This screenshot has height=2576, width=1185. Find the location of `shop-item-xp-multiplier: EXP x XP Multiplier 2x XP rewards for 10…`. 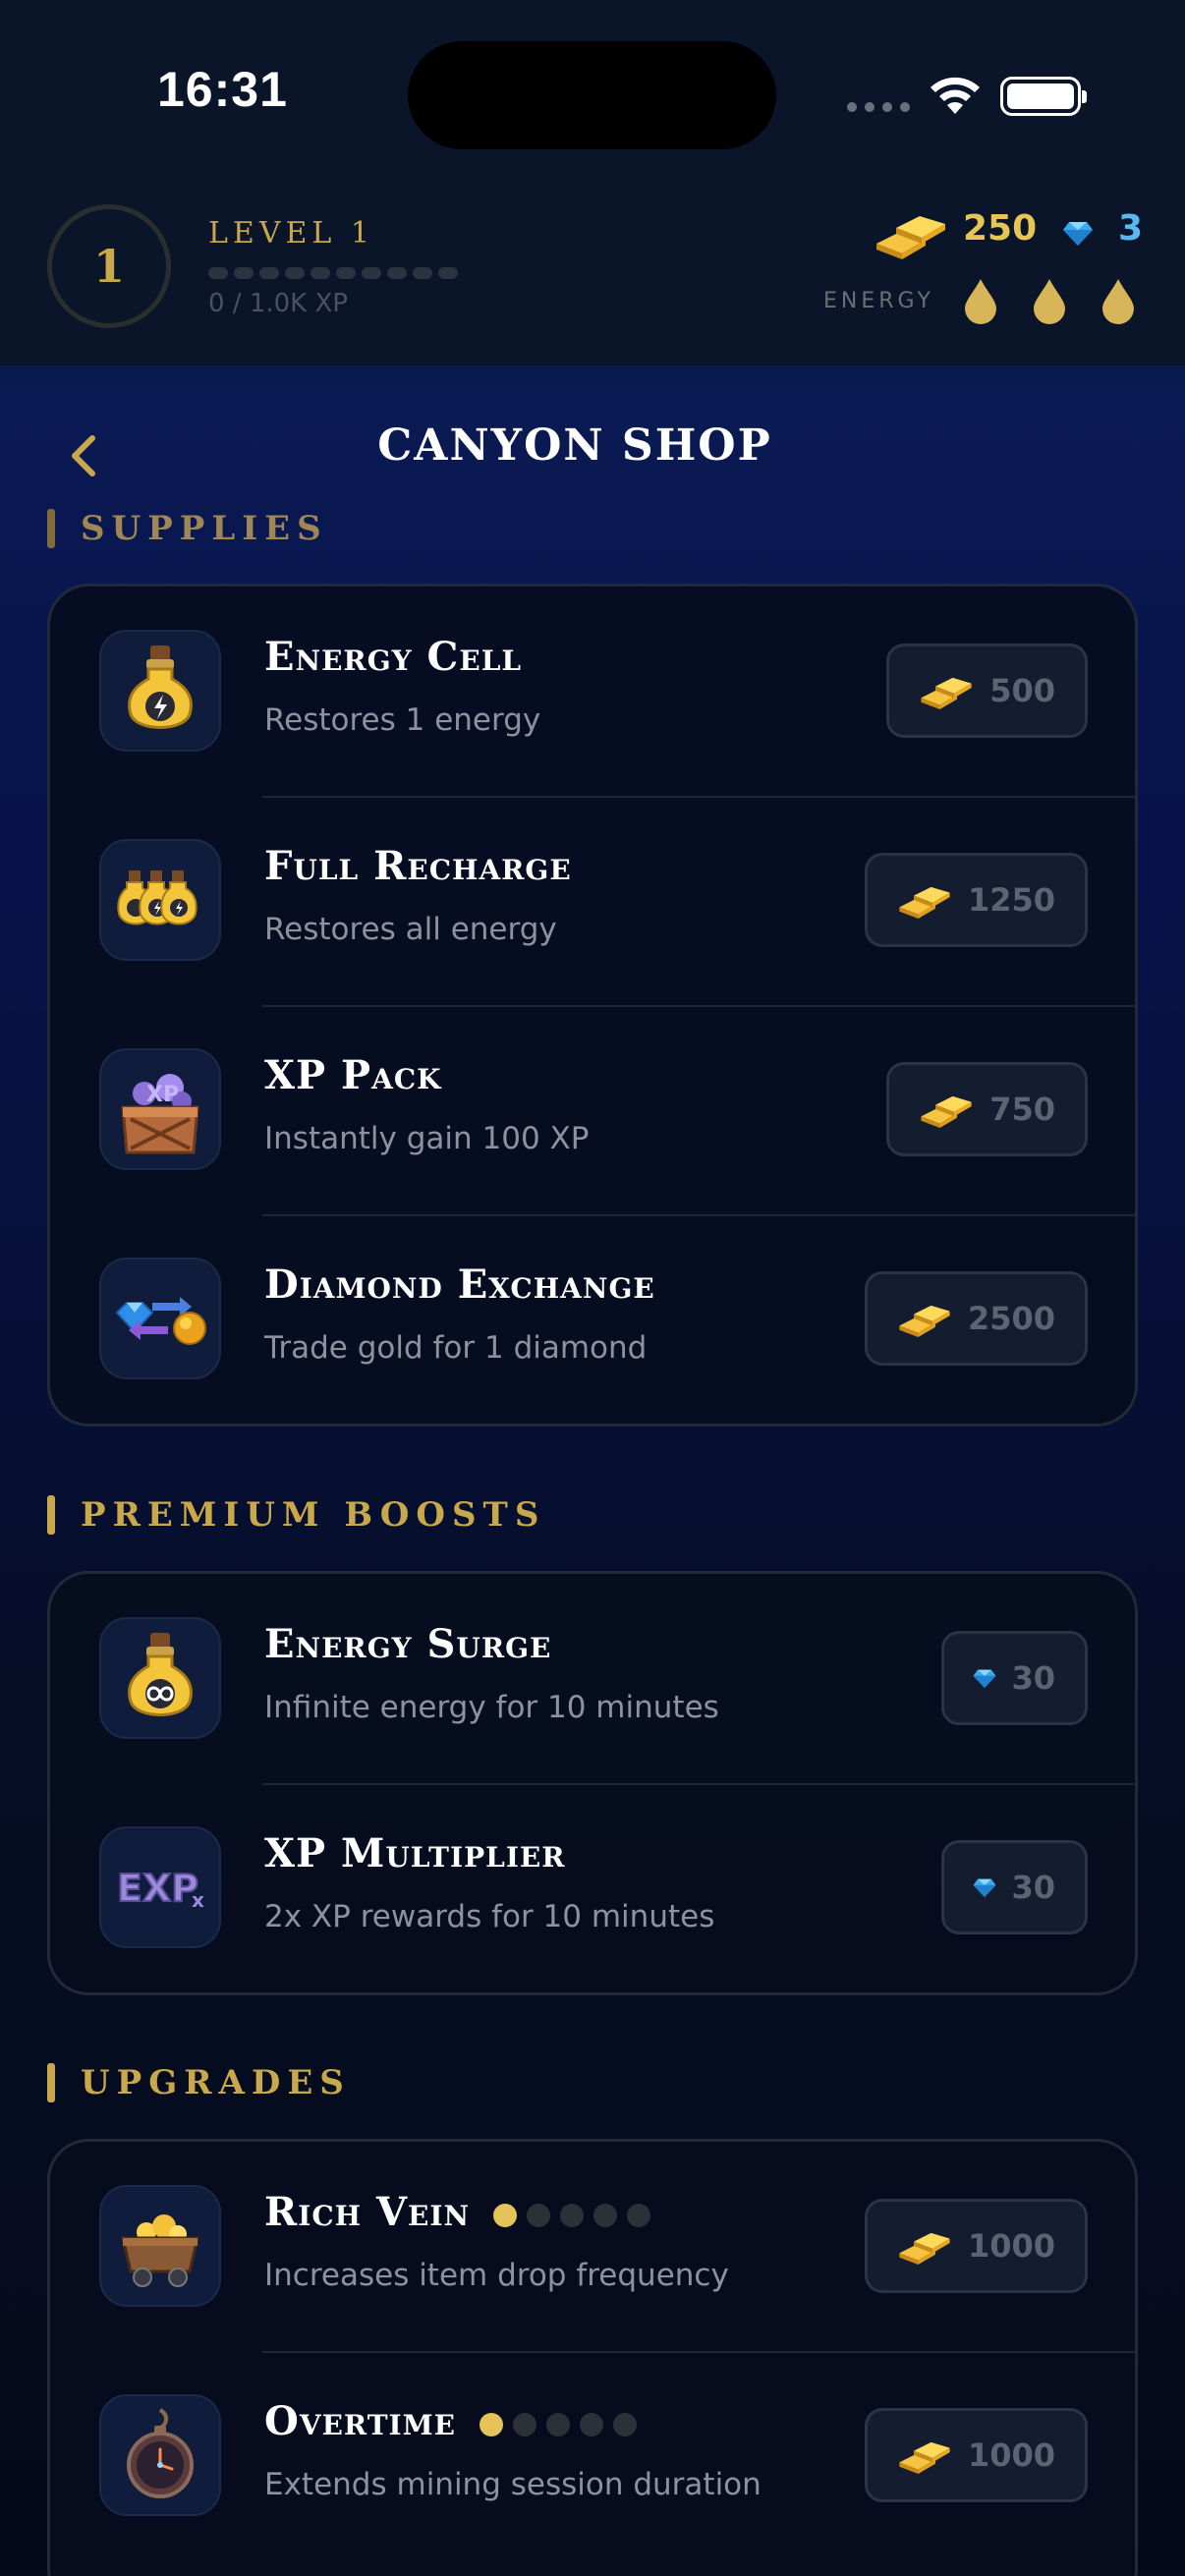

shop-item-xp-multiplier: EXP x XP Multiplier 2x XP rewards for 10… is located at coordinates (592, 1887).